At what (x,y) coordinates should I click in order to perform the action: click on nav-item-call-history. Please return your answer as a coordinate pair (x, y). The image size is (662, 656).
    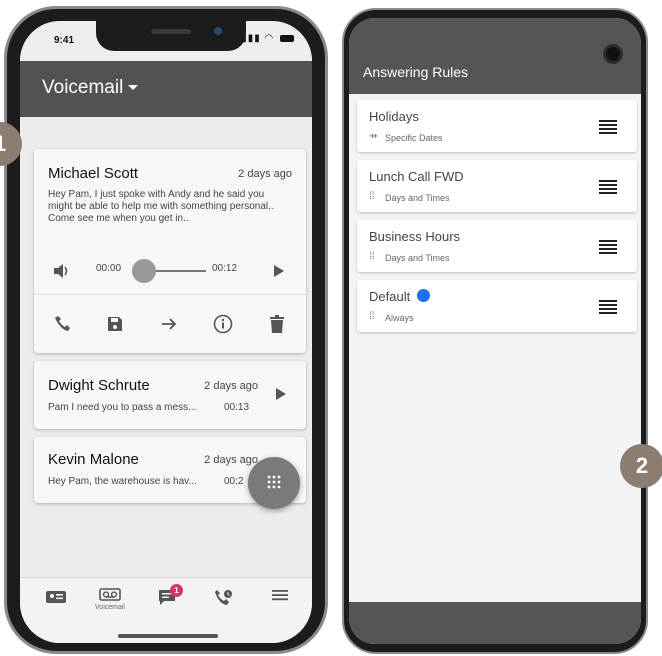
    Looking at the image, I should click on (224, 606).